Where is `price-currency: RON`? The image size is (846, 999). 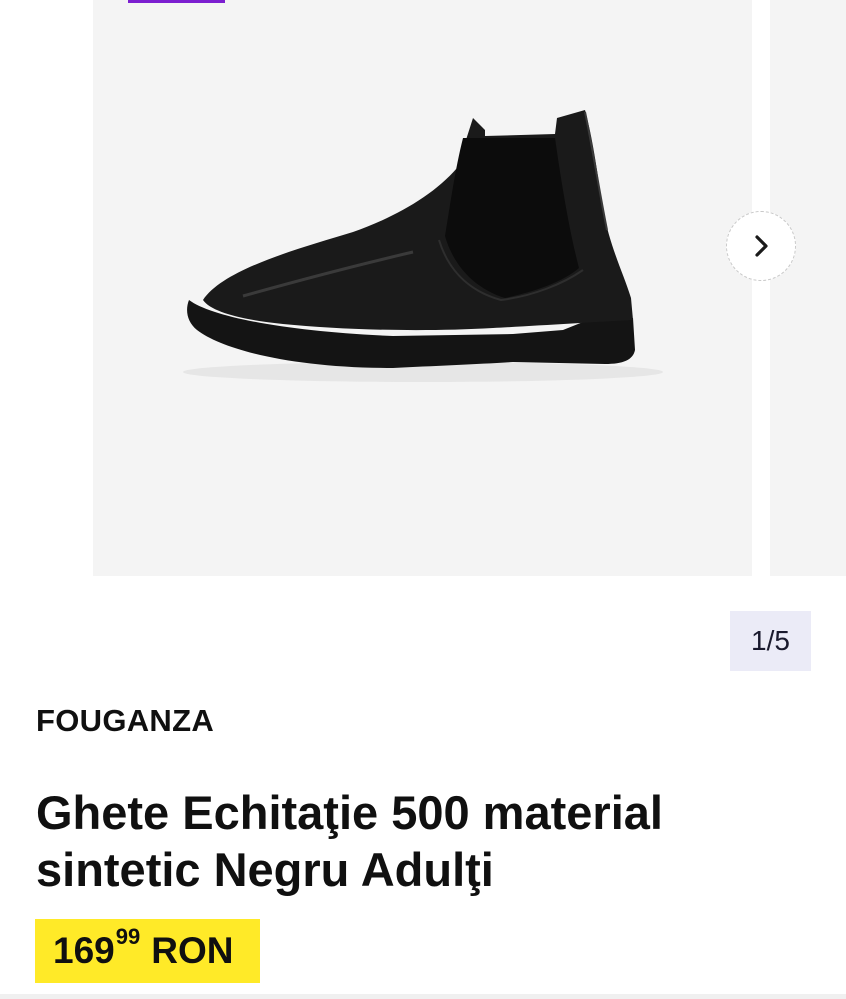
price-currency: RON is located at coordinates (192, 950).